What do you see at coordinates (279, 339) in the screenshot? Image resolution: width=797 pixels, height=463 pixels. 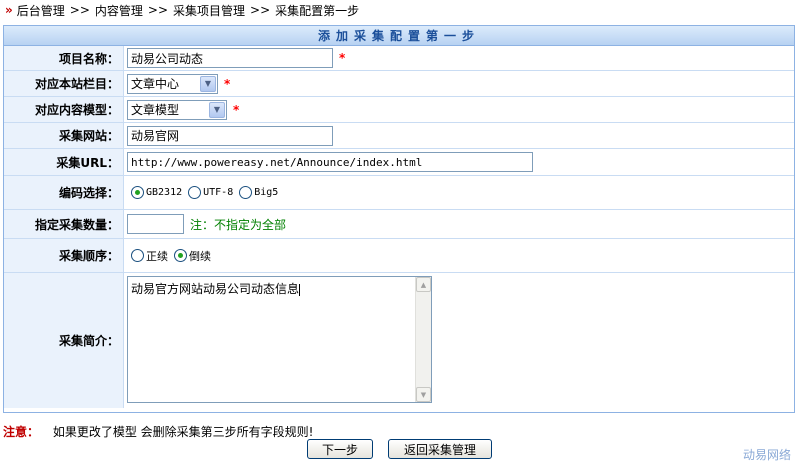 I see `intro-textarea: 动易官方网站动易公司动态信息 ▲ ▼` at bounding box center [279, 339].